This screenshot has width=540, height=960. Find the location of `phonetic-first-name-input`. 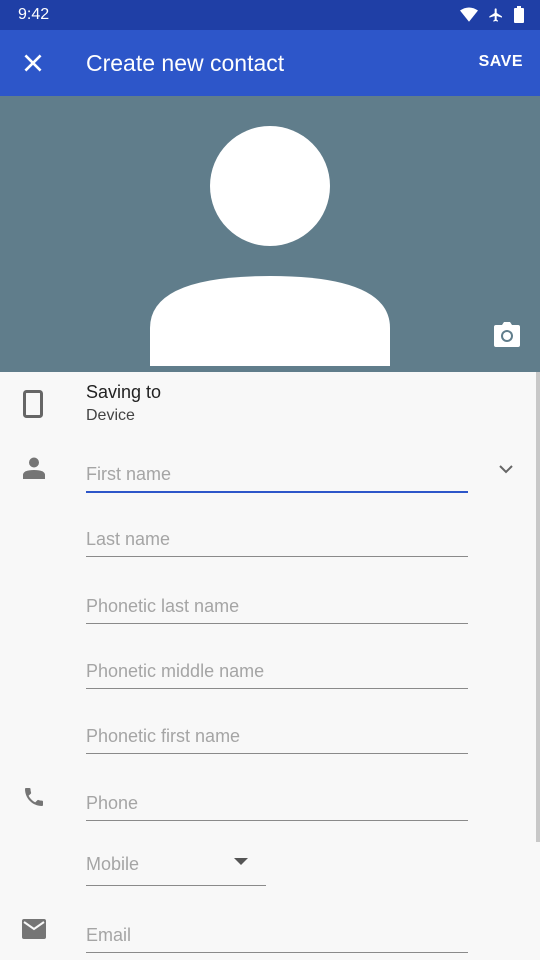

phonetic-first-name-input is located at coordinates (277, 736).